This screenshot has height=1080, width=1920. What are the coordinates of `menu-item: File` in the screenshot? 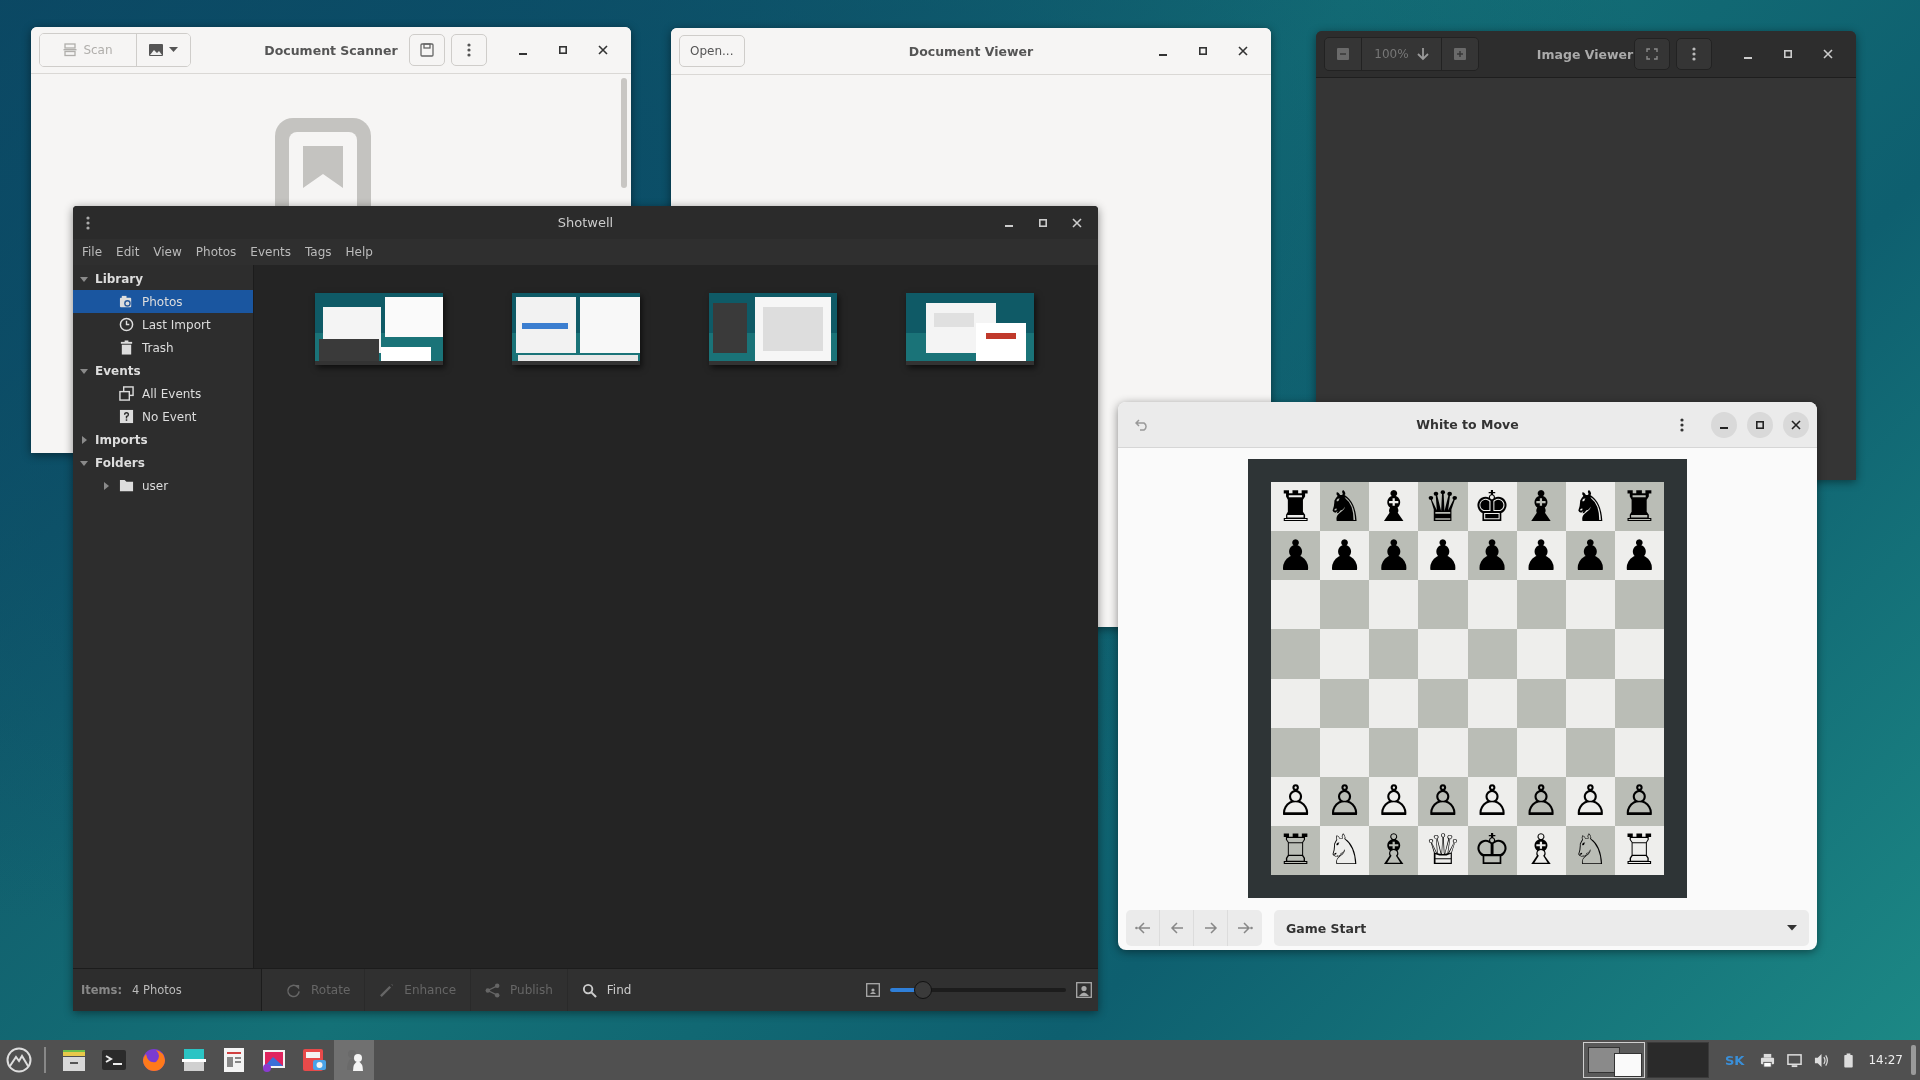 It's located at (92, 252).